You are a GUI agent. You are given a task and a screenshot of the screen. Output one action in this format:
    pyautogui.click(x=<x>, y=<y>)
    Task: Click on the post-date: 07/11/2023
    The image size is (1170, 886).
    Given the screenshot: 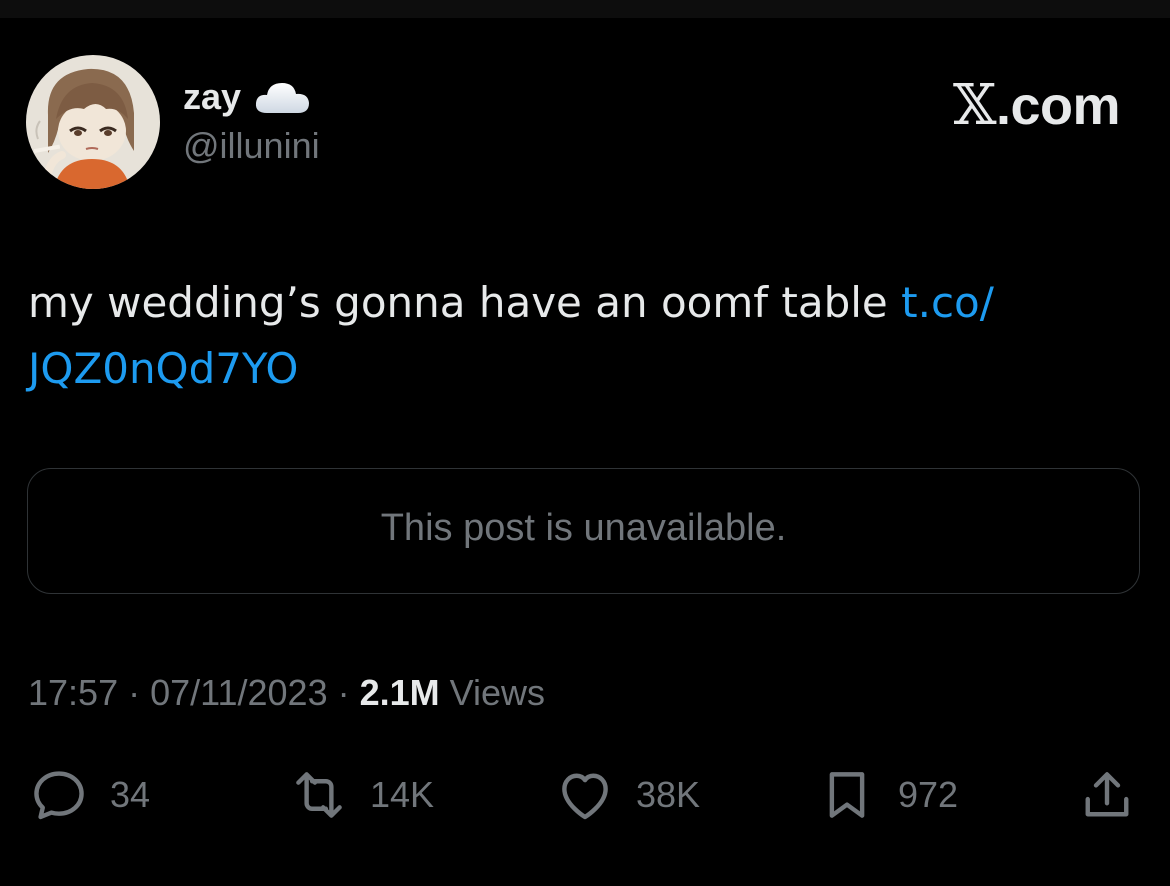 What is the action you would take?
    pyautogui.click(x=239, y=692)
    